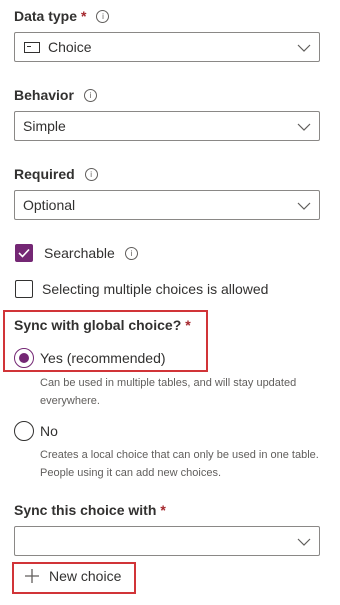  I want to click on data-type-label: Data type * i, so click(62, 16).